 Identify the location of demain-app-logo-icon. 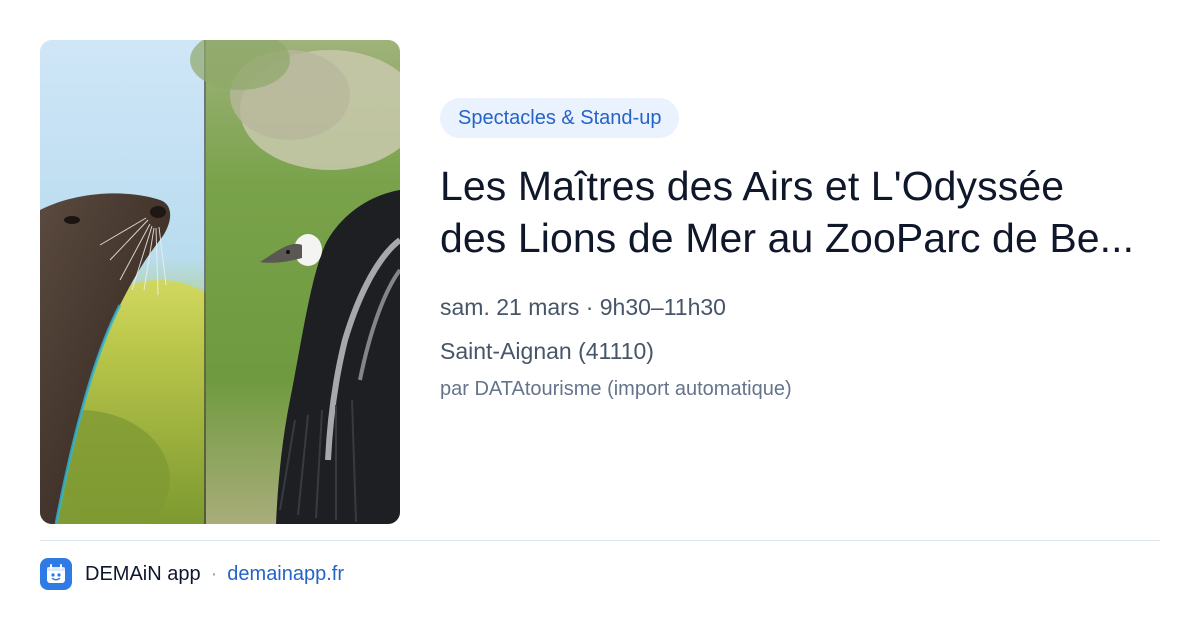
(56, 574).